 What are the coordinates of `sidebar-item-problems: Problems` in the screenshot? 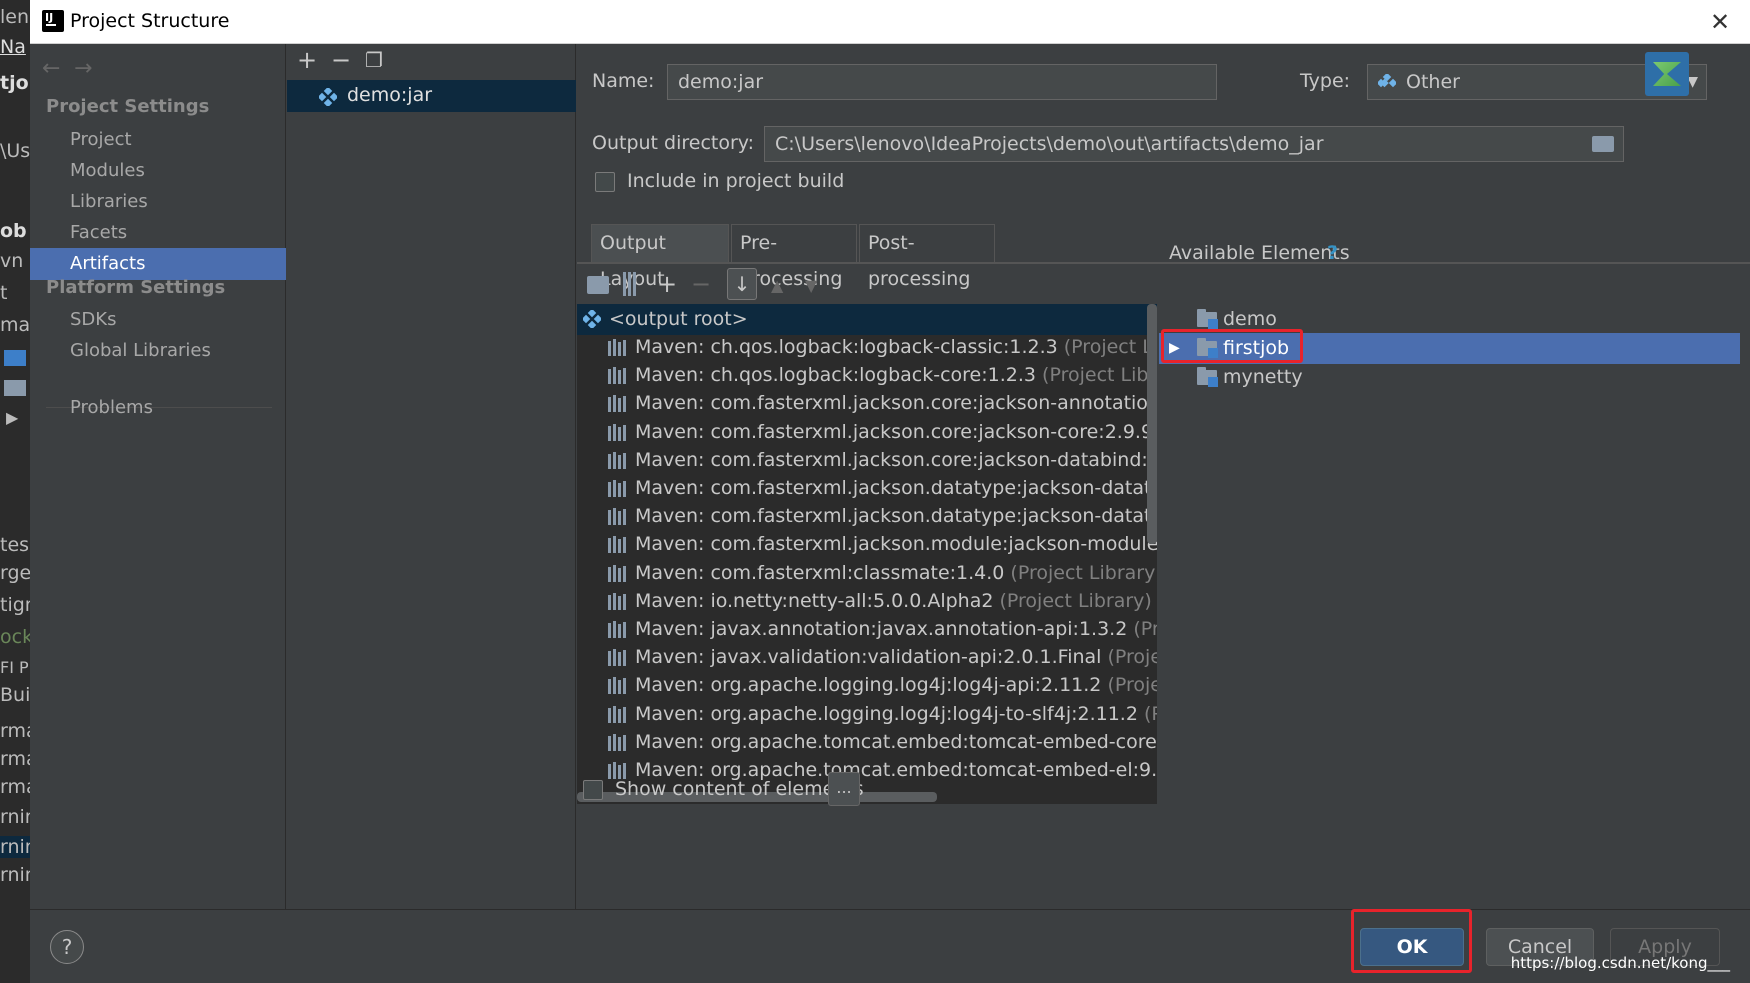 It's located at (158, 408).